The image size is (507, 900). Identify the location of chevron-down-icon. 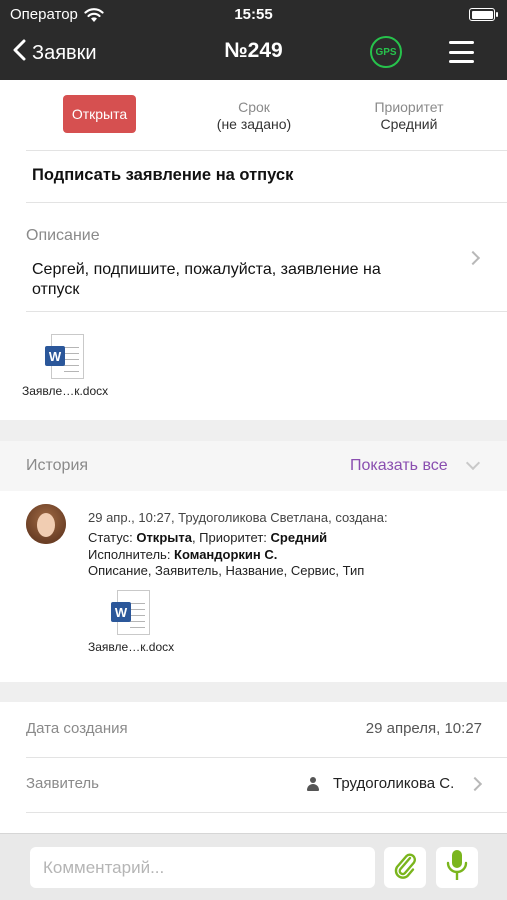
(473, 463).